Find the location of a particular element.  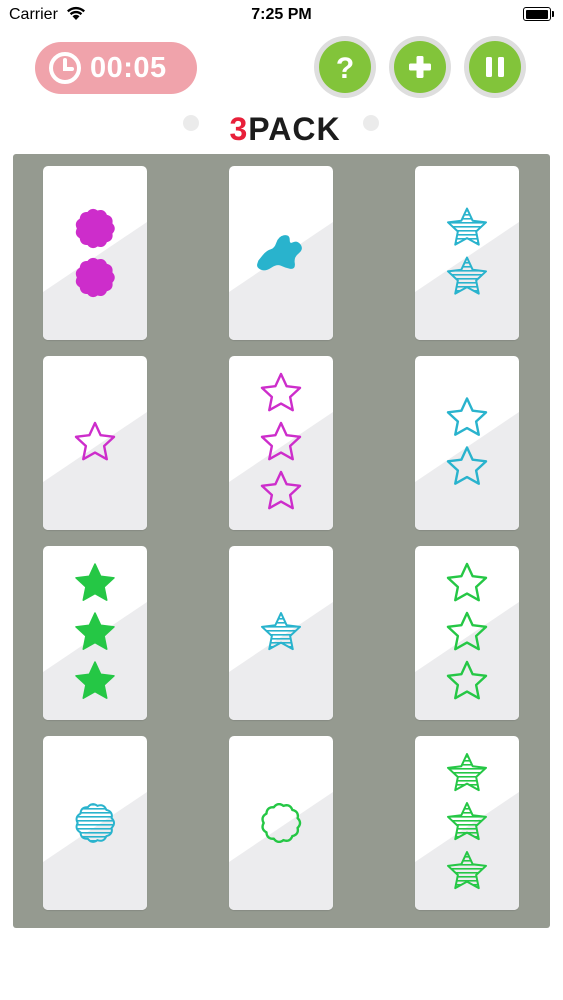

help-button: ? is located at coordinates (345, 67).